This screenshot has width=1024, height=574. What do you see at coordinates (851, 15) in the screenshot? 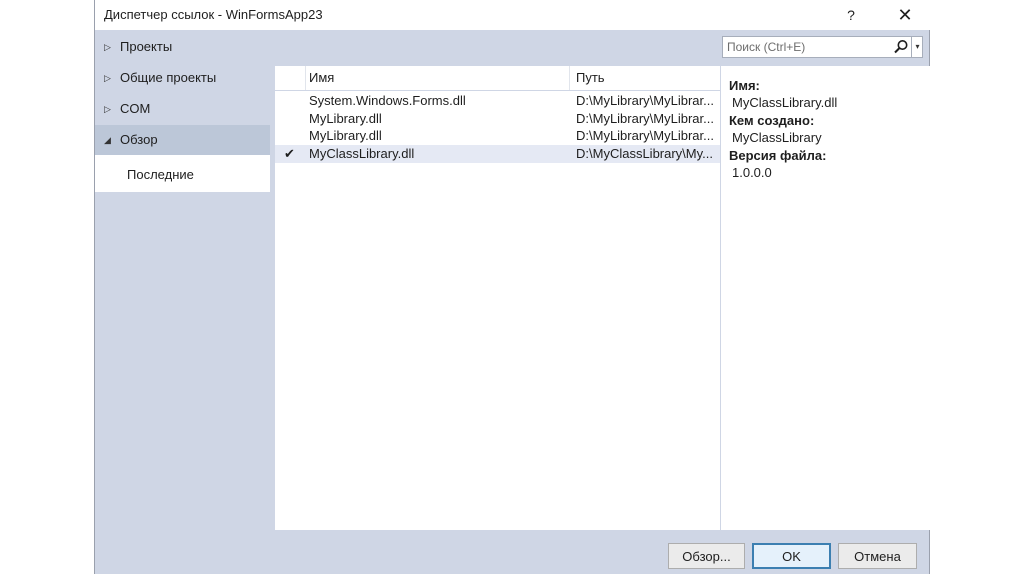
I see `help-button: ?` at bounding box center [851, 15].